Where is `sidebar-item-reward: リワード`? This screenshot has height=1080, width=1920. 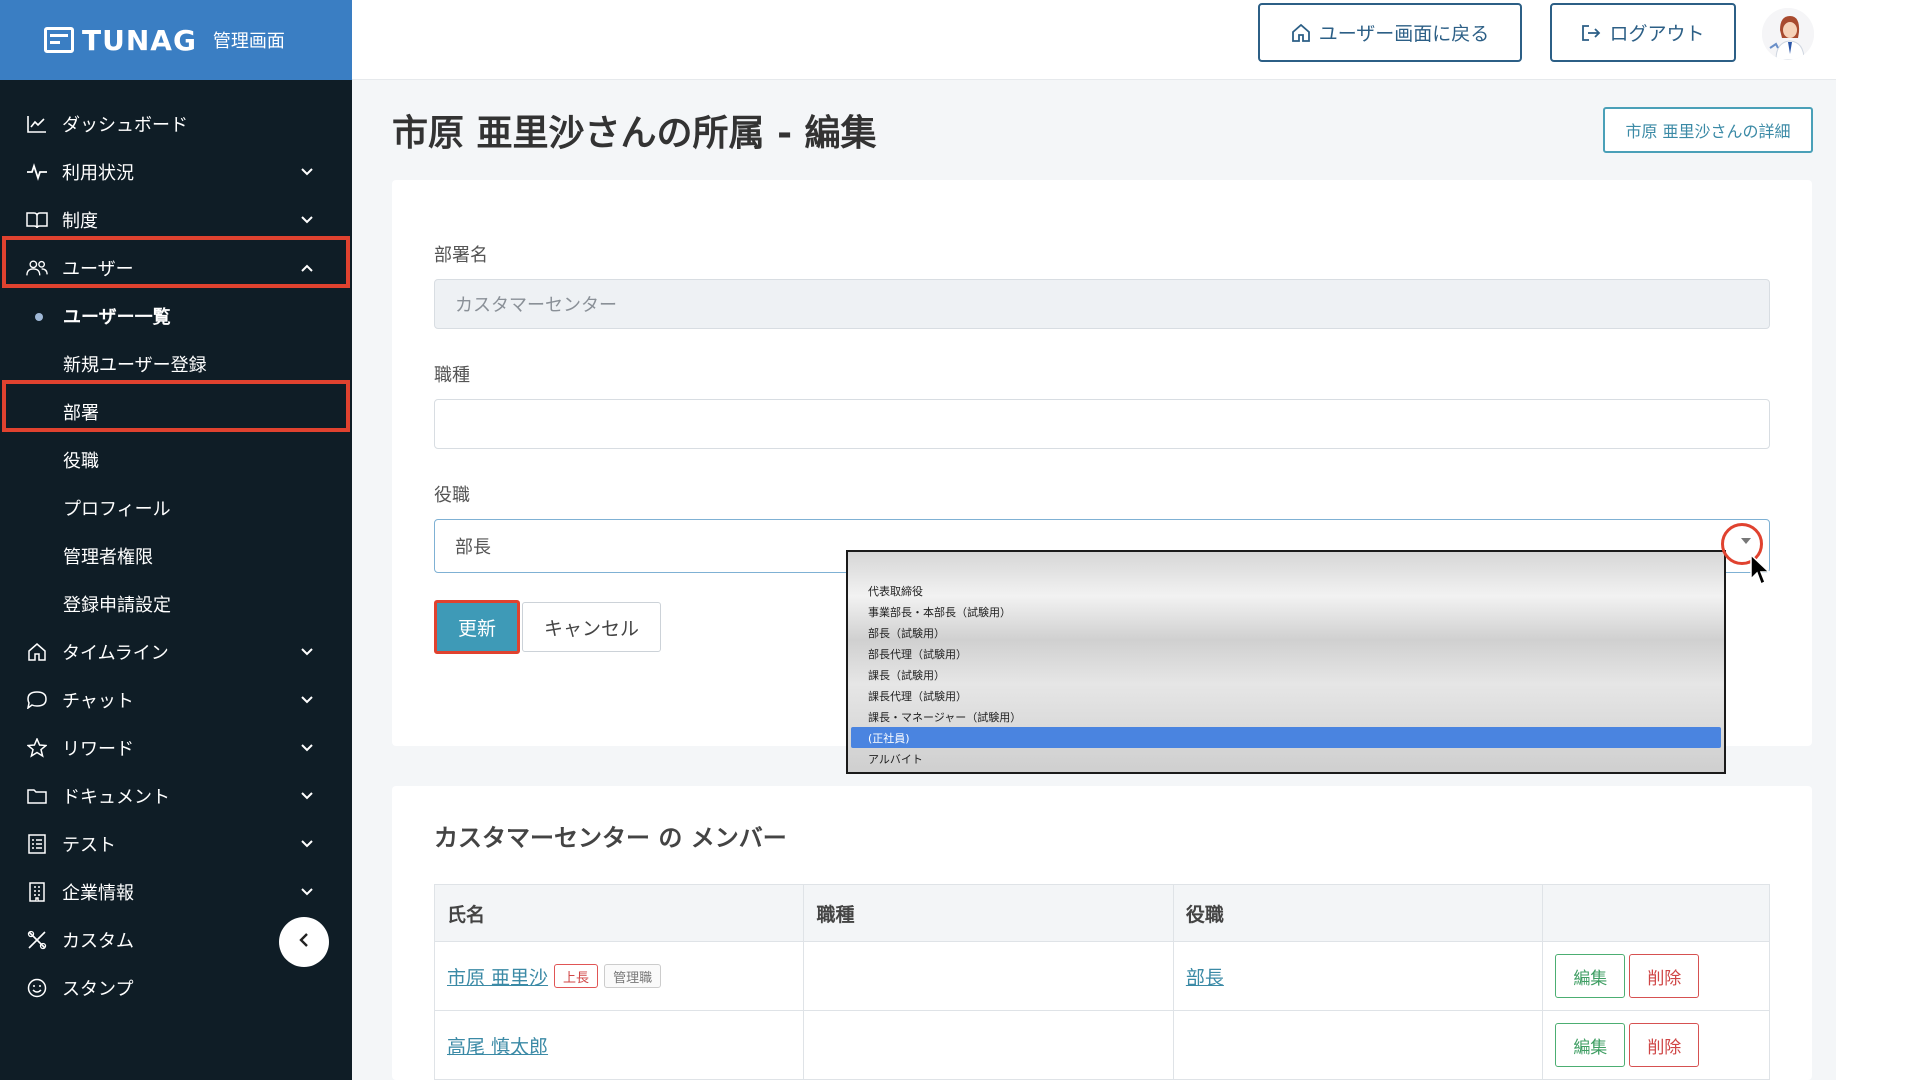
sidebar-item-reward: リワード is located at coordinates (176, 748).